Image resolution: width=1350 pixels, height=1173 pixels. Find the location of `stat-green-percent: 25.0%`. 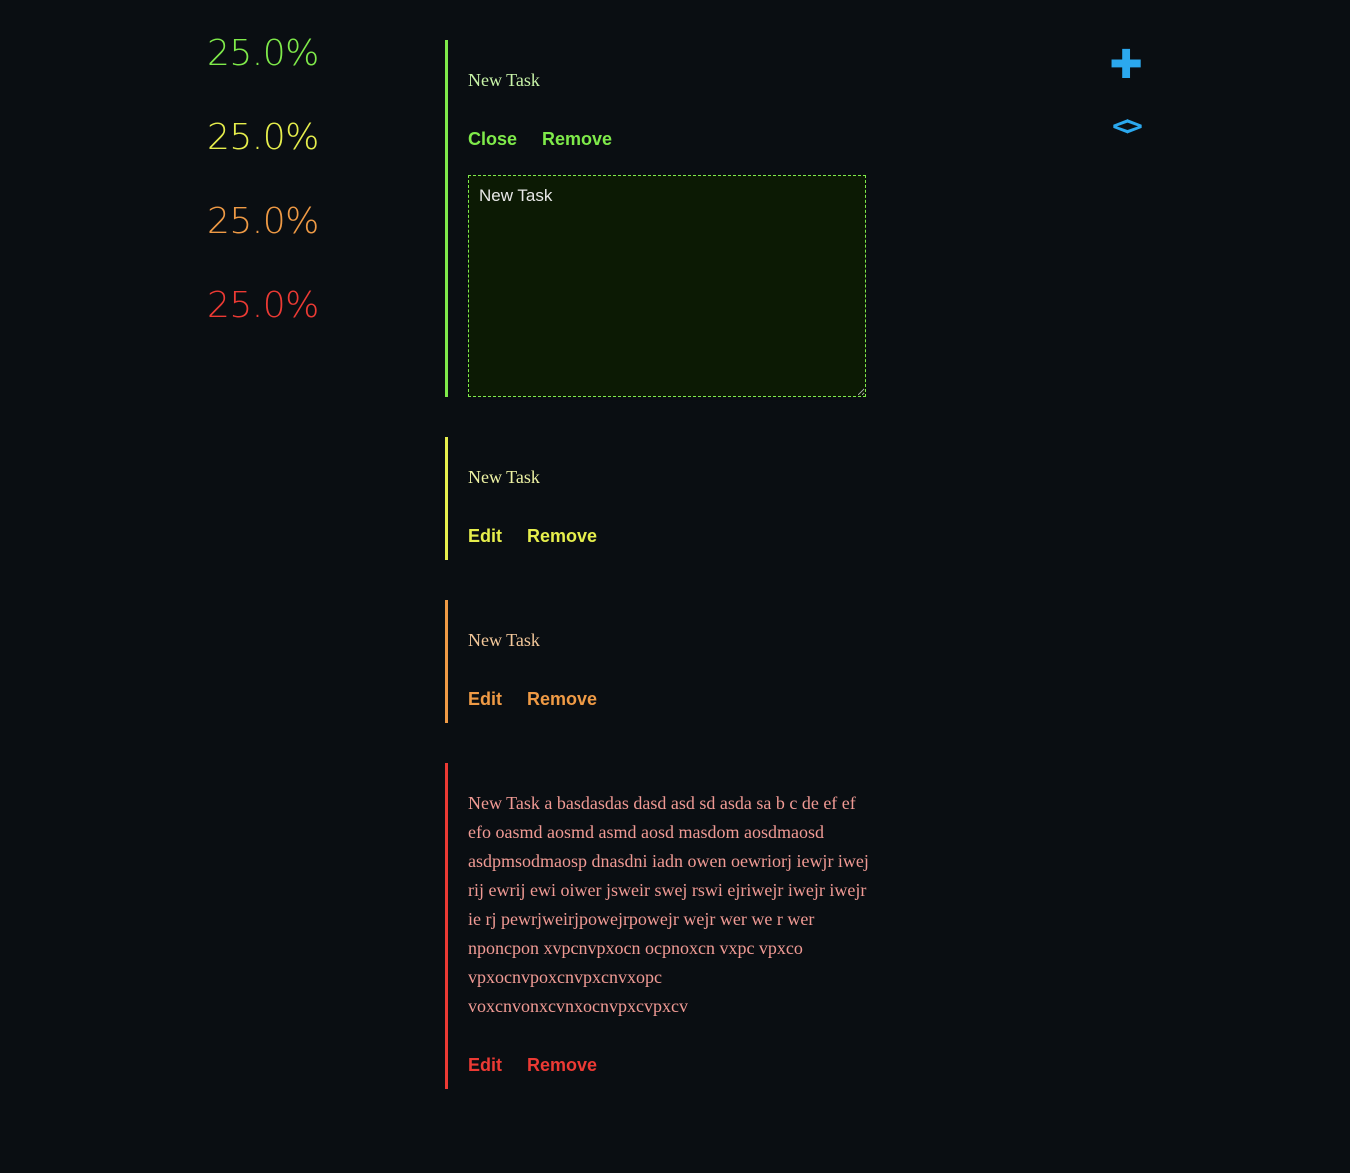

stat-green-percent: 25.0% is located at coordinates (263, 53).